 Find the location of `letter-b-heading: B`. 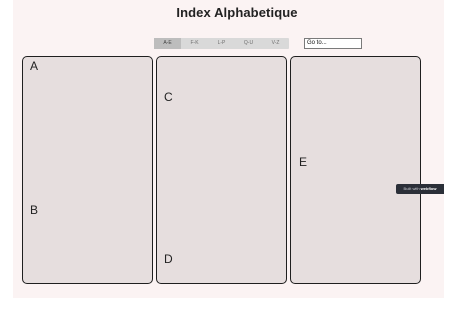

letter-b-heading: B is located at coordinates (34, 210).